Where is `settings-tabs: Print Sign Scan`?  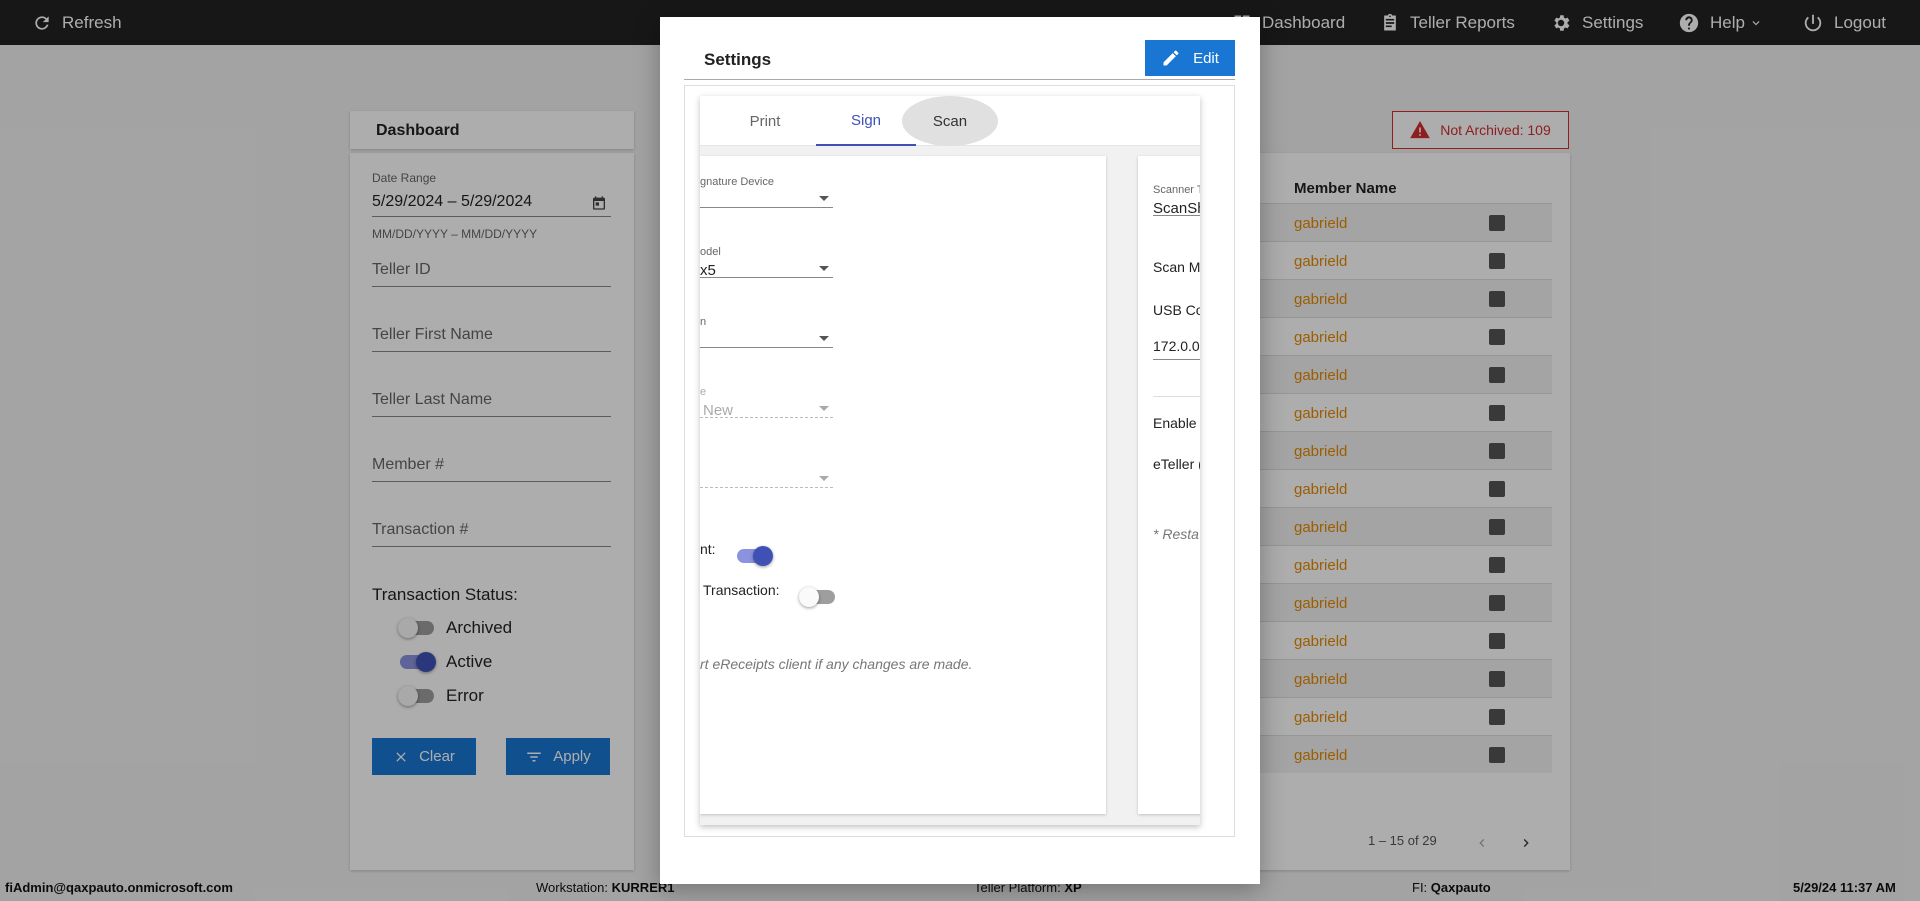
settings-tabs: Print Sign Scan is located at coordinates (950, 121).